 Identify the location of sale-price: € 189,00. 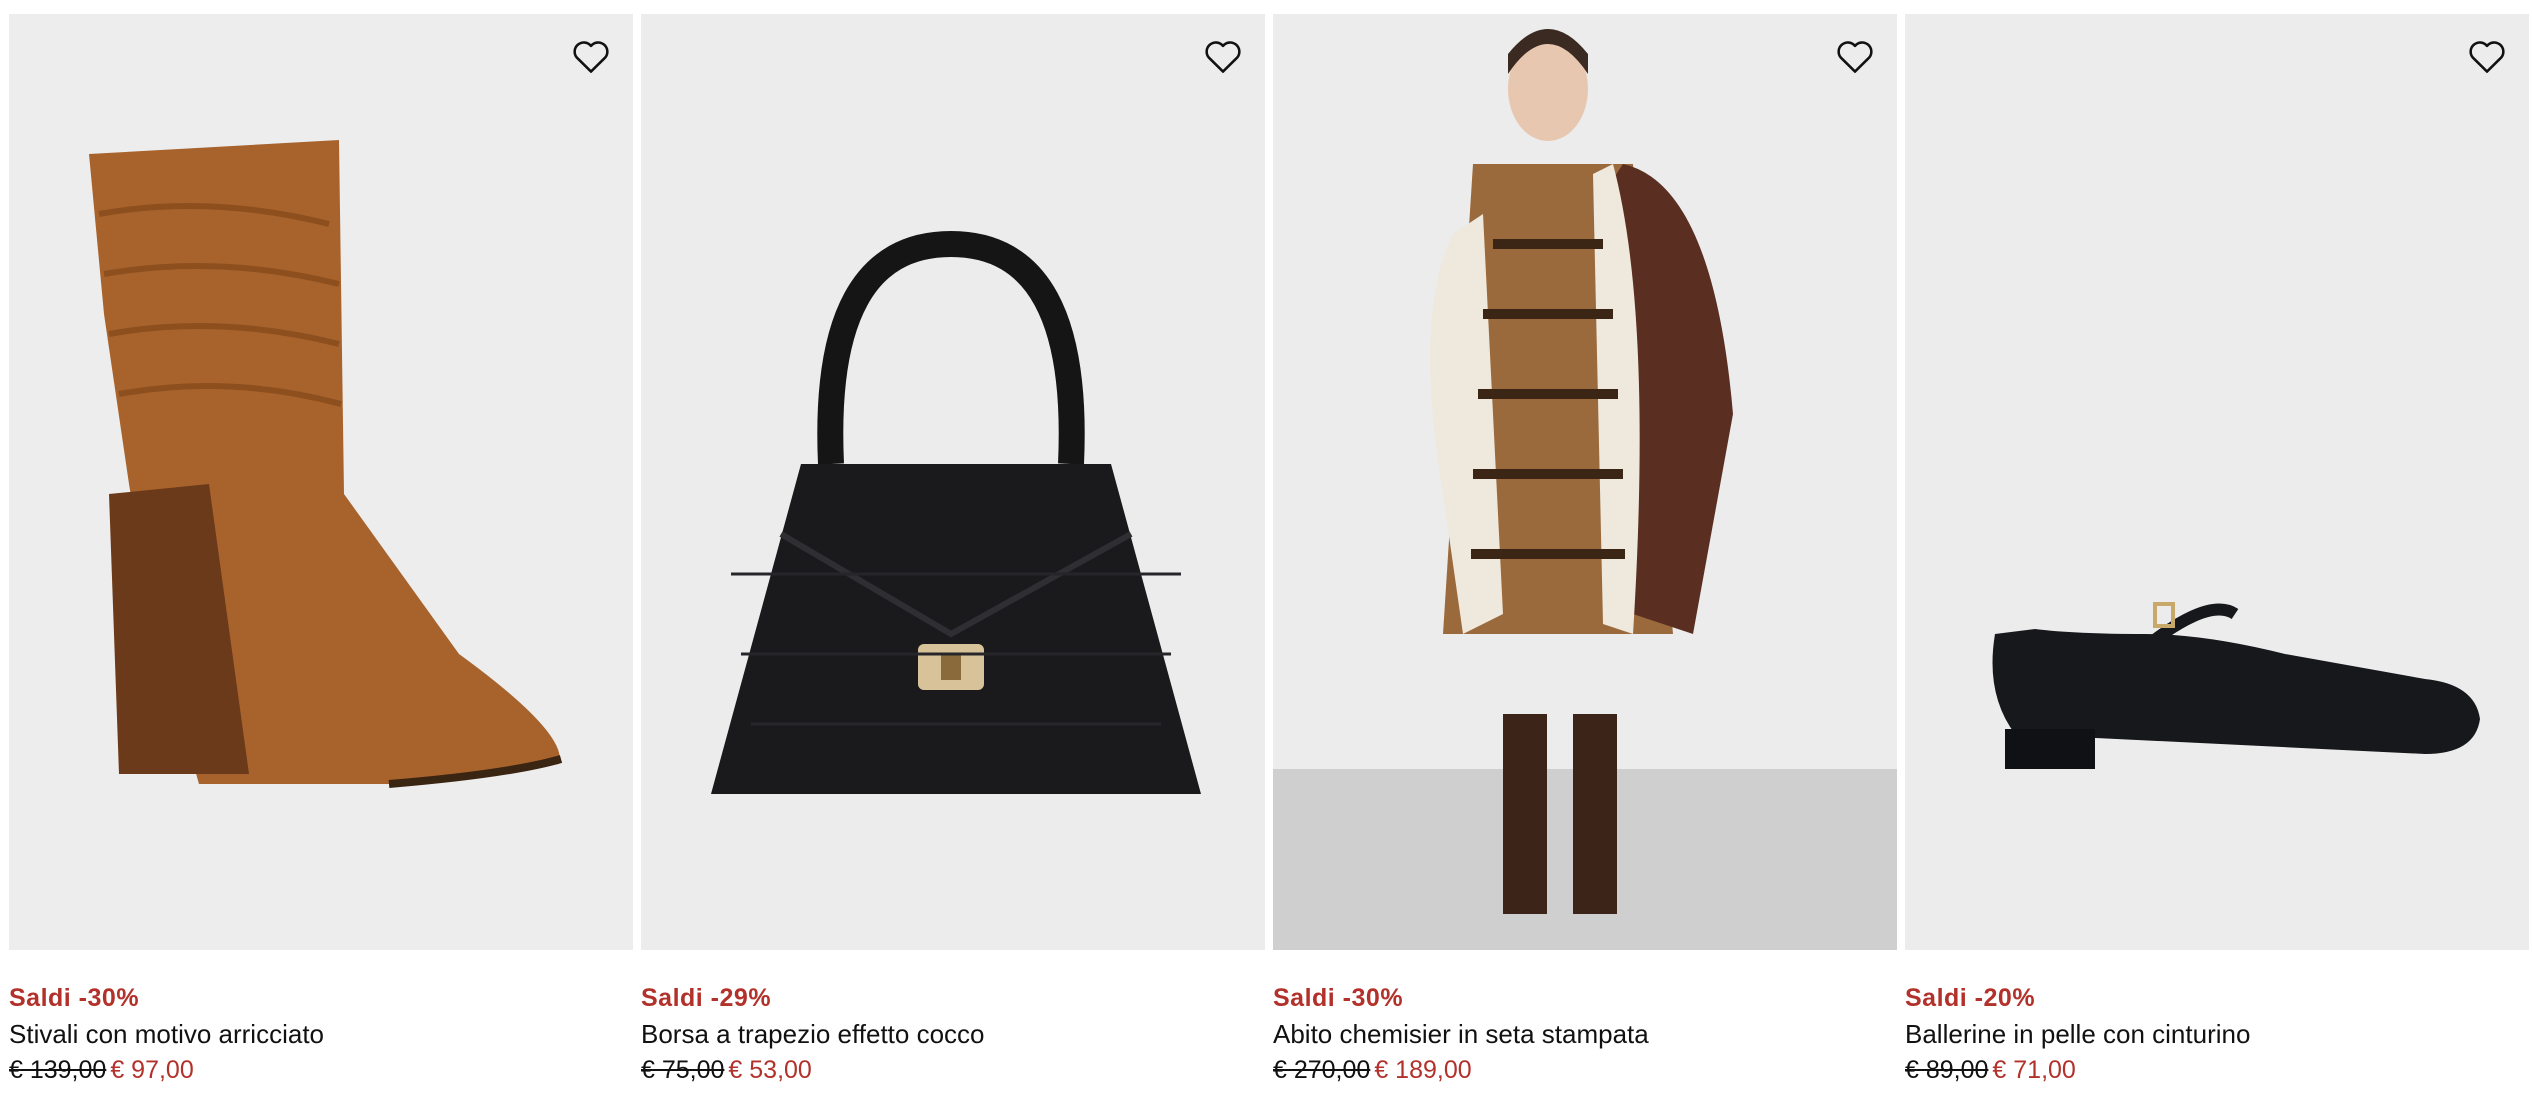
(1423, 1070).